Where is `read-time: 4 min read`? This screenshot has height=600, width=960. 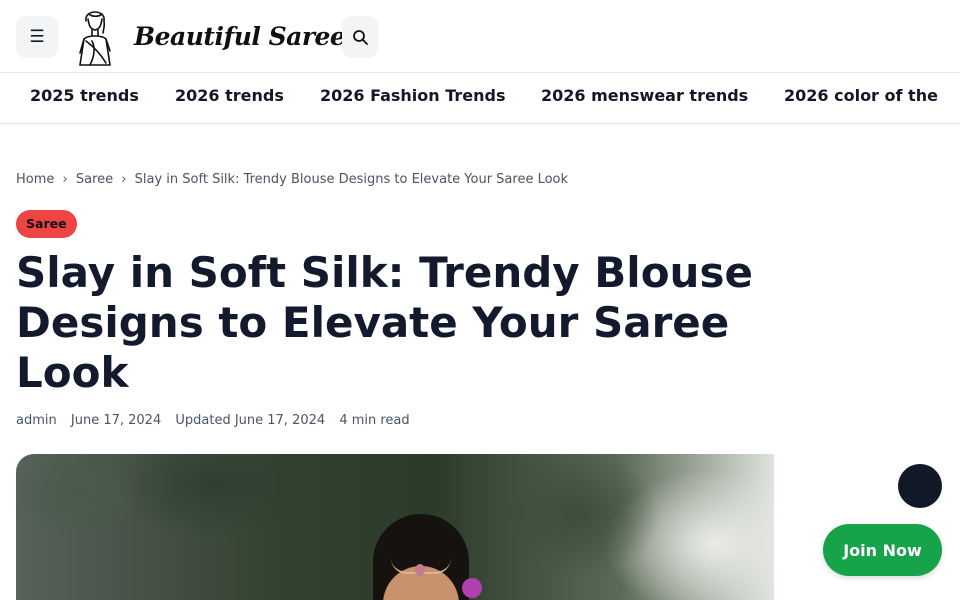
read-time: 4 min read is located at coordinates (374, 420).